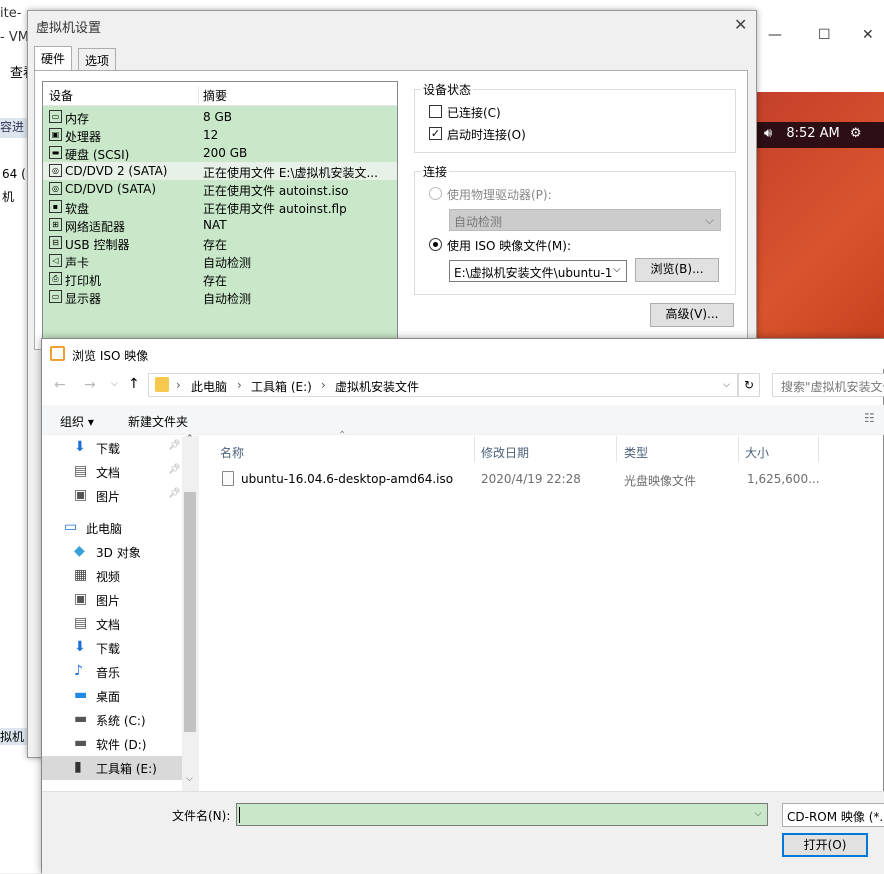 This screenshot has height=874, width=884. What do you see at coordinates (505, 452) in the screenshot?
I see `column-date: 修改日期` at bounding box center [505, 452].